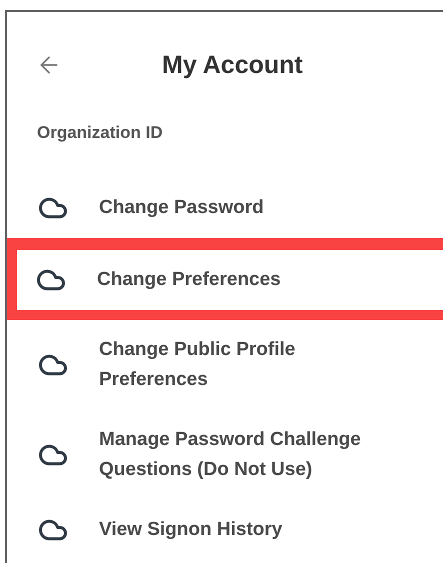  I want to click on menu-item: Change Password, so click(225, 208).